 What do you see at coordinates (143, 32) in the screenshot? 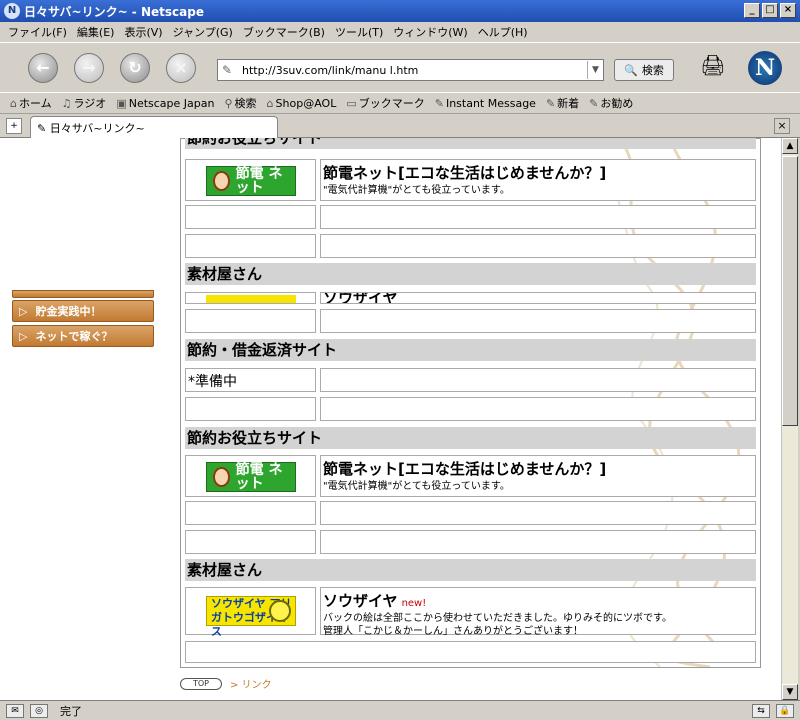
I see `menu-view: 表示(V)` at bounding box center [143, 32].